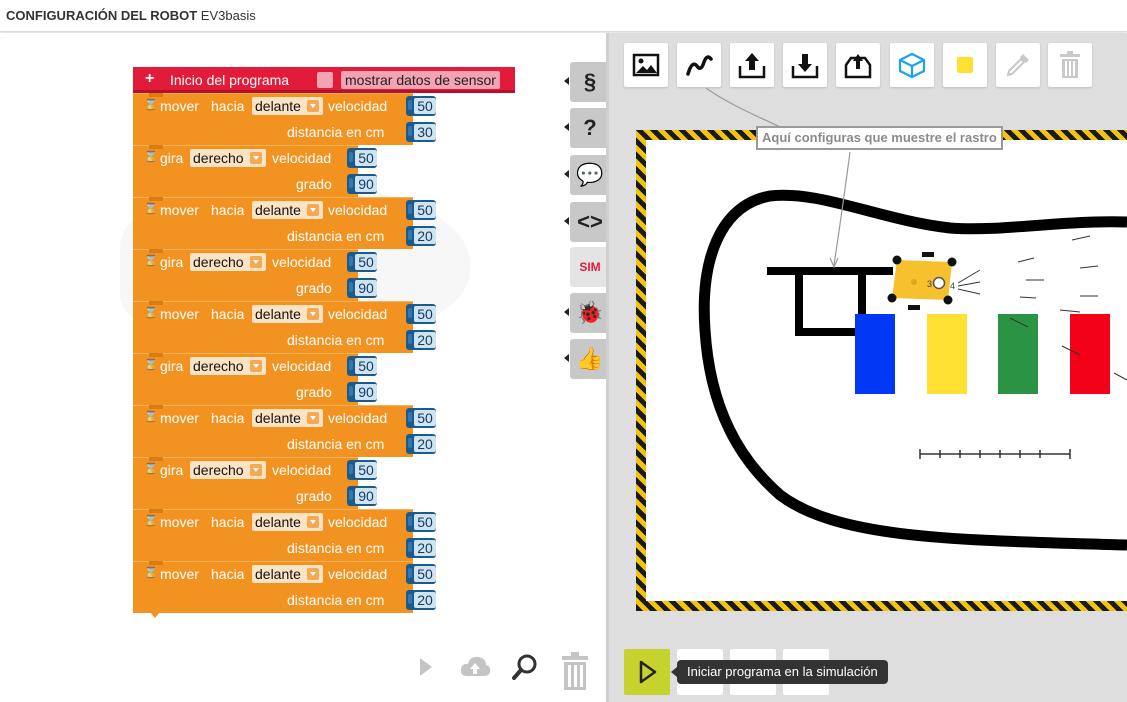 This screenshot has width=1127, height=702. What do you see at coordinates (995, 454) in the screenshot?
I see `ruler` at bounding box center [995, 454].